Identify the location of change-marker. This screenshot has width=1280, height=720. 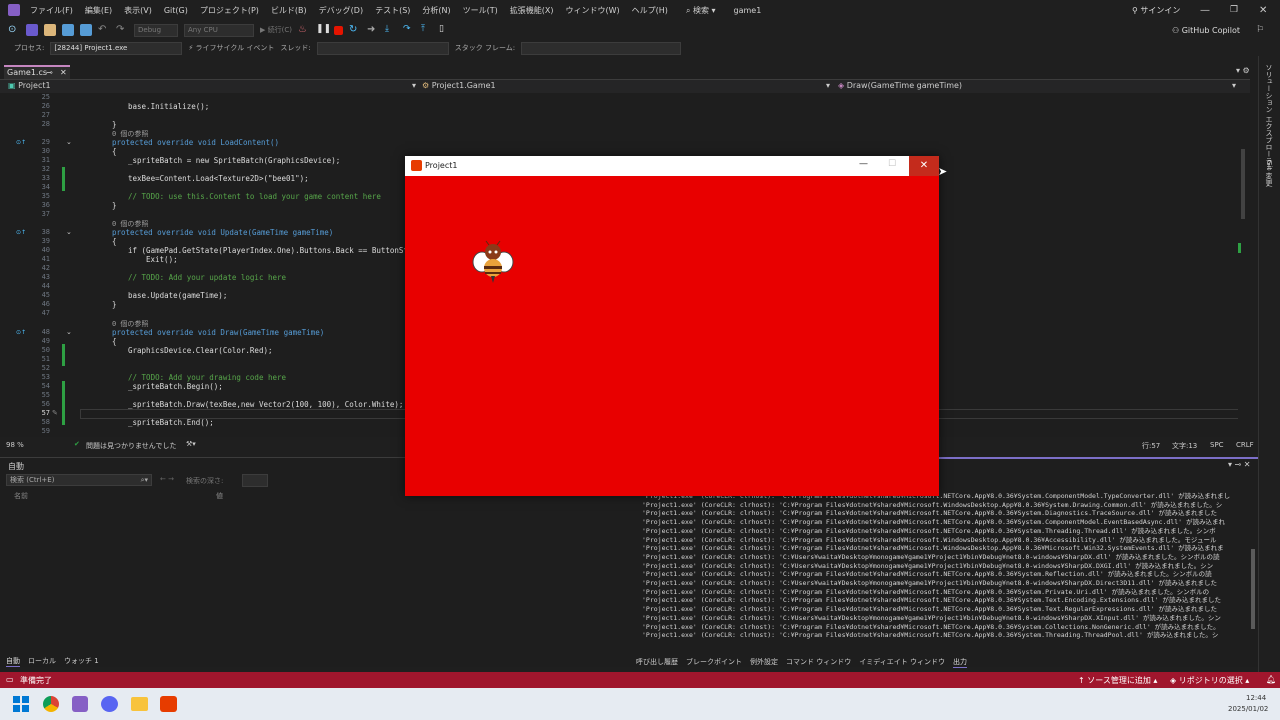
(63, 355).